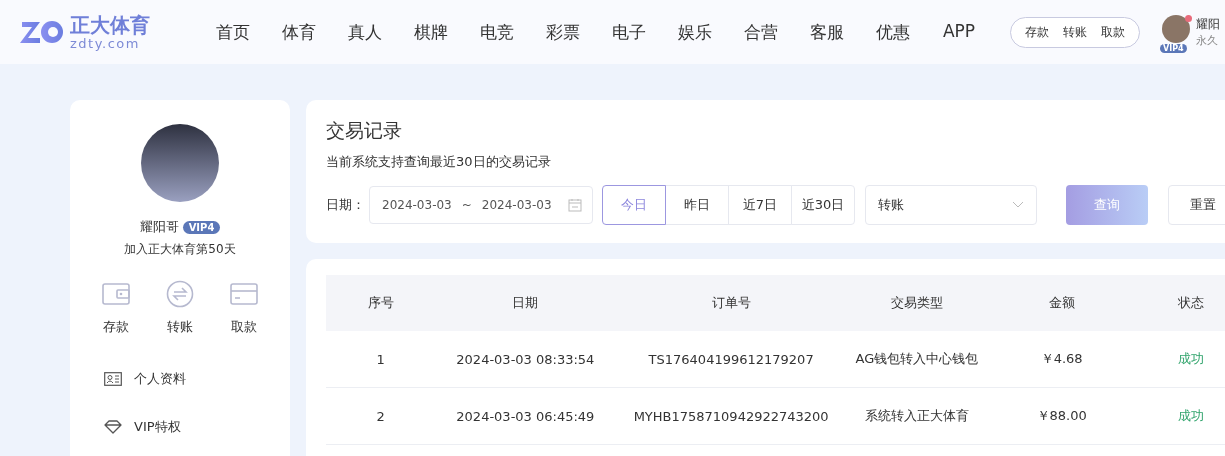  Describe the element at coordinates (1061, 359) in the screenshot. I see `table-cell: ￥4.68` at that location.